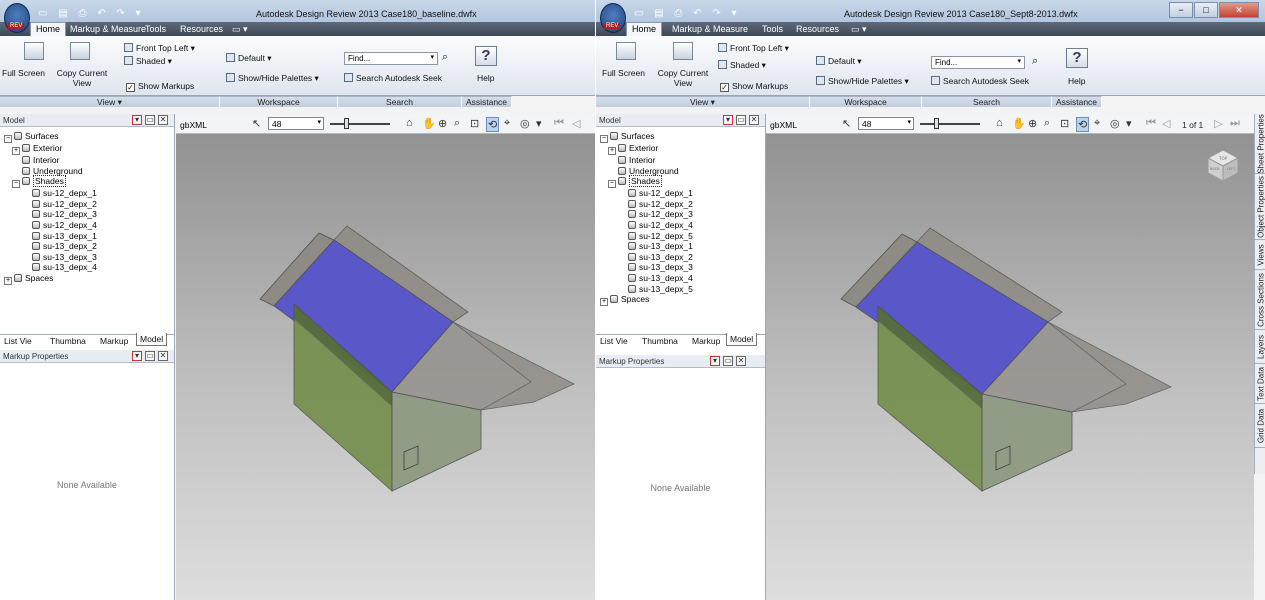 The image size is (1265, 600). Describe the element at coordinates (950, 123) in the screenshot. I see `zoom-slider` at that location.